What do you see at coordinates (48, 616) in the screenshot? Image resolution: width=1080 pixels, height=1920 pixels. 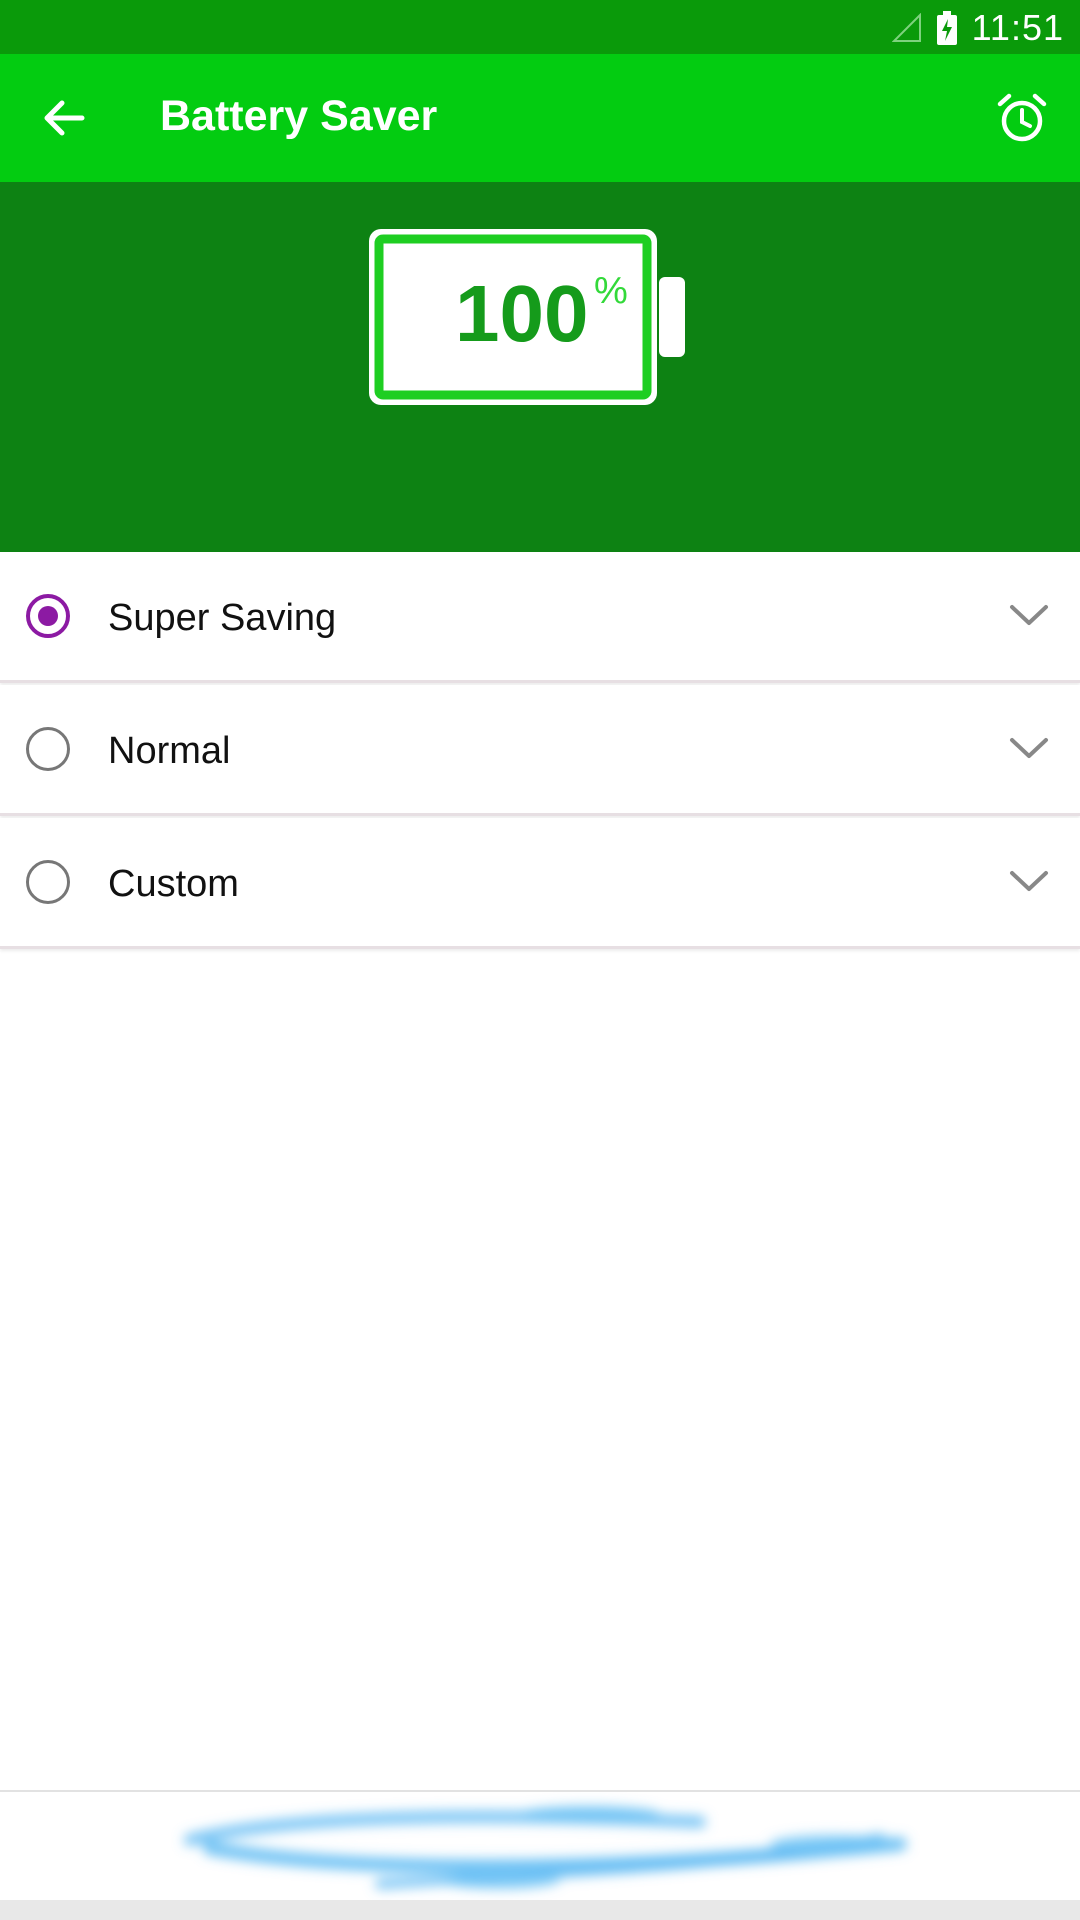 I see `radio-super-saving` at bounding box center [48, 616].